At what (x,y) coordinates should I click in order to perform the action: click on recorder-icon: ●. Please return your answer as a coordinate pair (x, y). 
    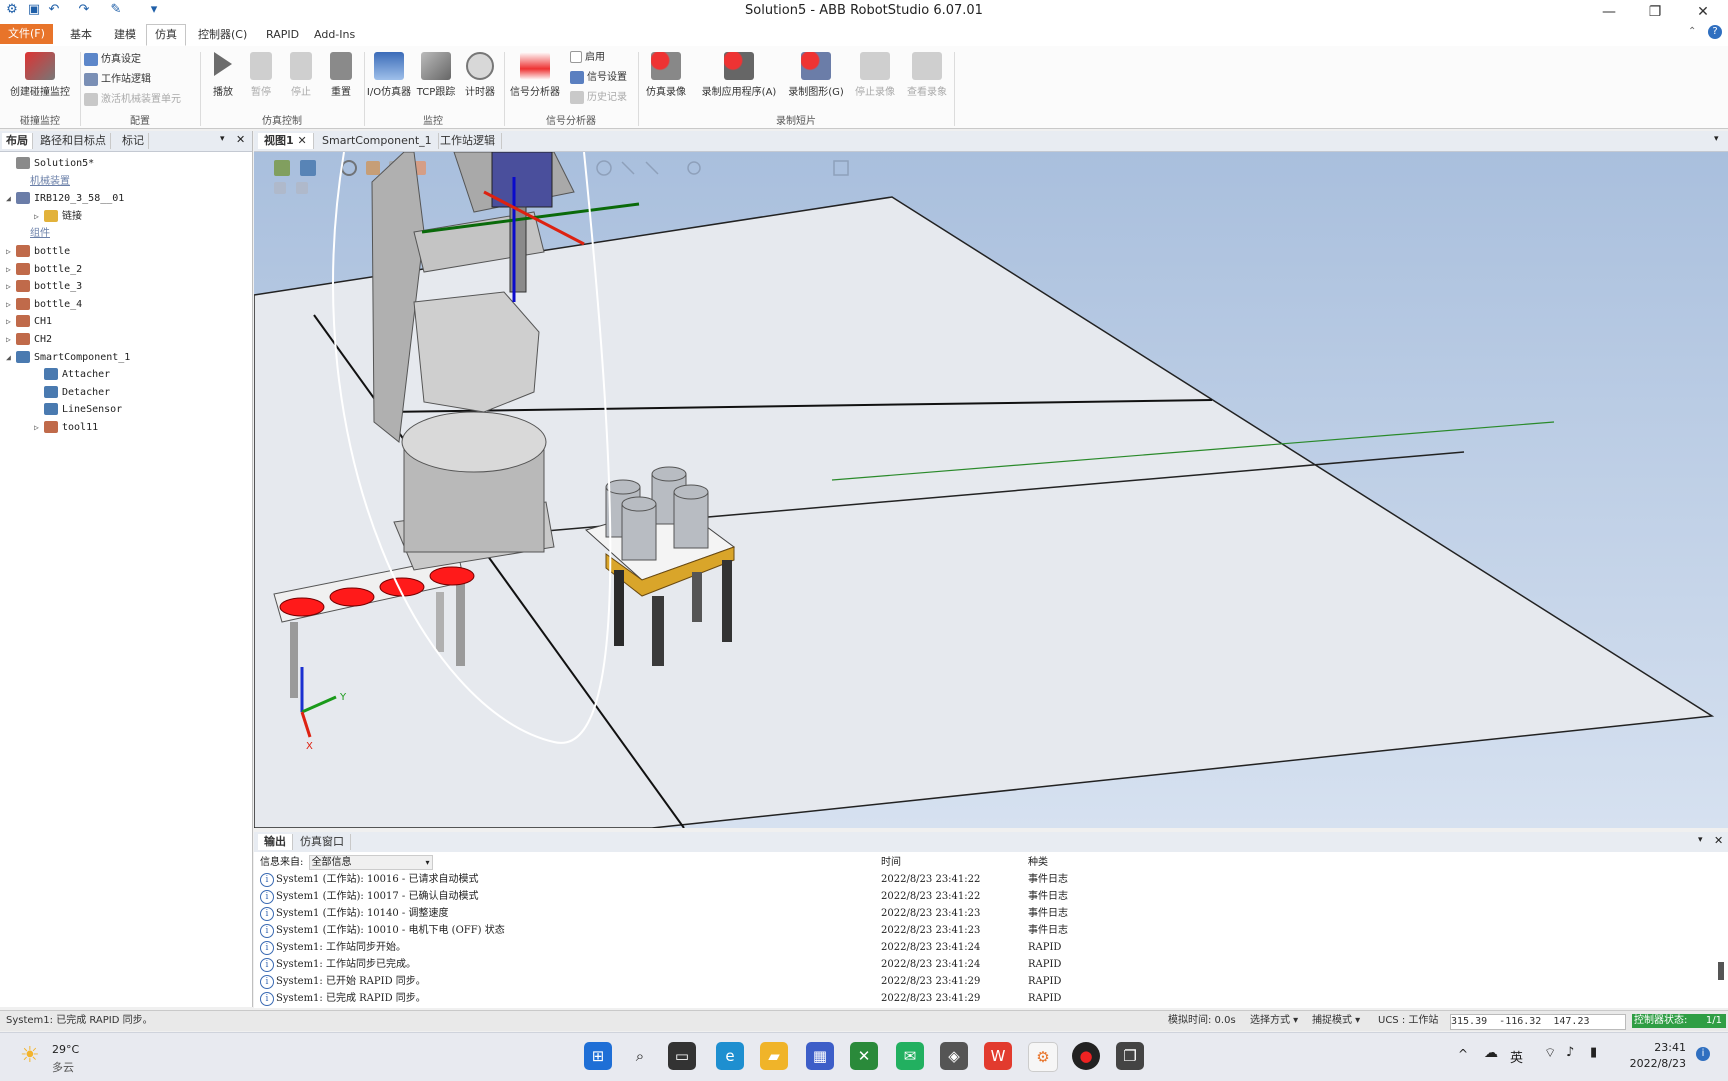
    Looking at the image, I should click on (1086, 1056).